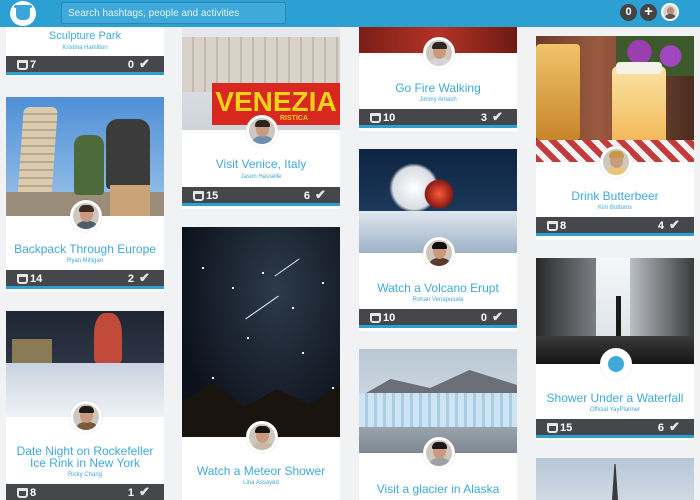  I want to click on search-input, so click(173, 13).